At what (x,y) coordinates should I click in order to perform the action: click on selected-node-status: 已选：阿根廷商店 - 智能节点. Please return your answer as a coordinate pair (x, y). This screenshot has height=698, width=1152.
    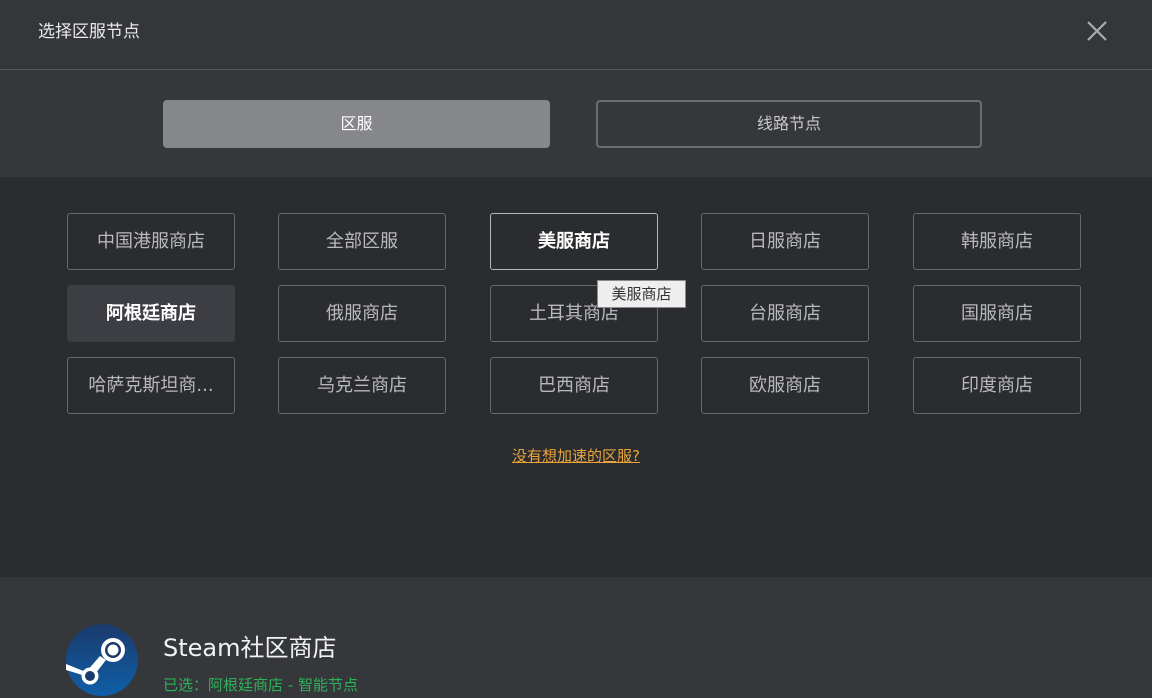
    Looking at the image, I should click on (260, 685).